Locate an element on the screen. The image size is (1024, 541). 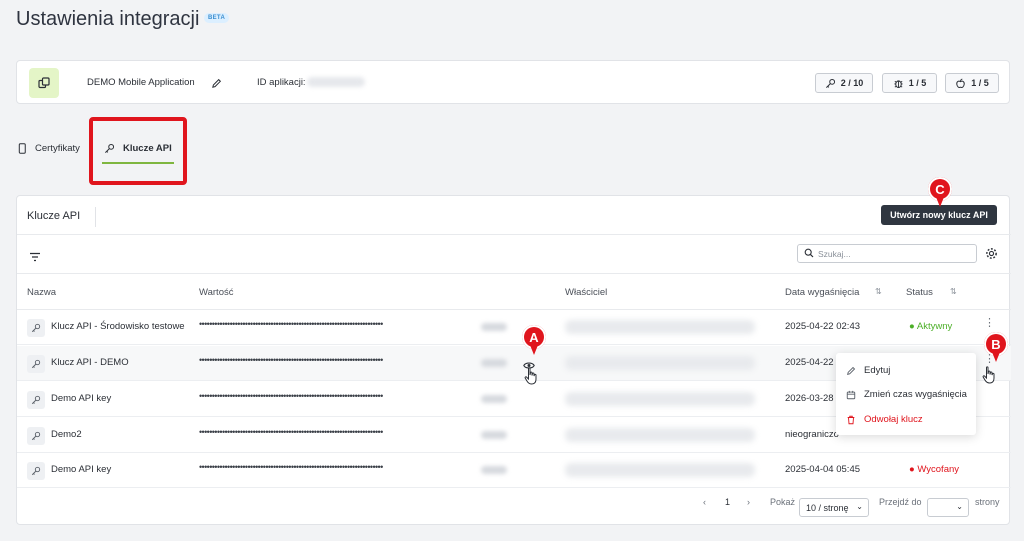
edit-app-name-icon is located at coordinates (217, 82).